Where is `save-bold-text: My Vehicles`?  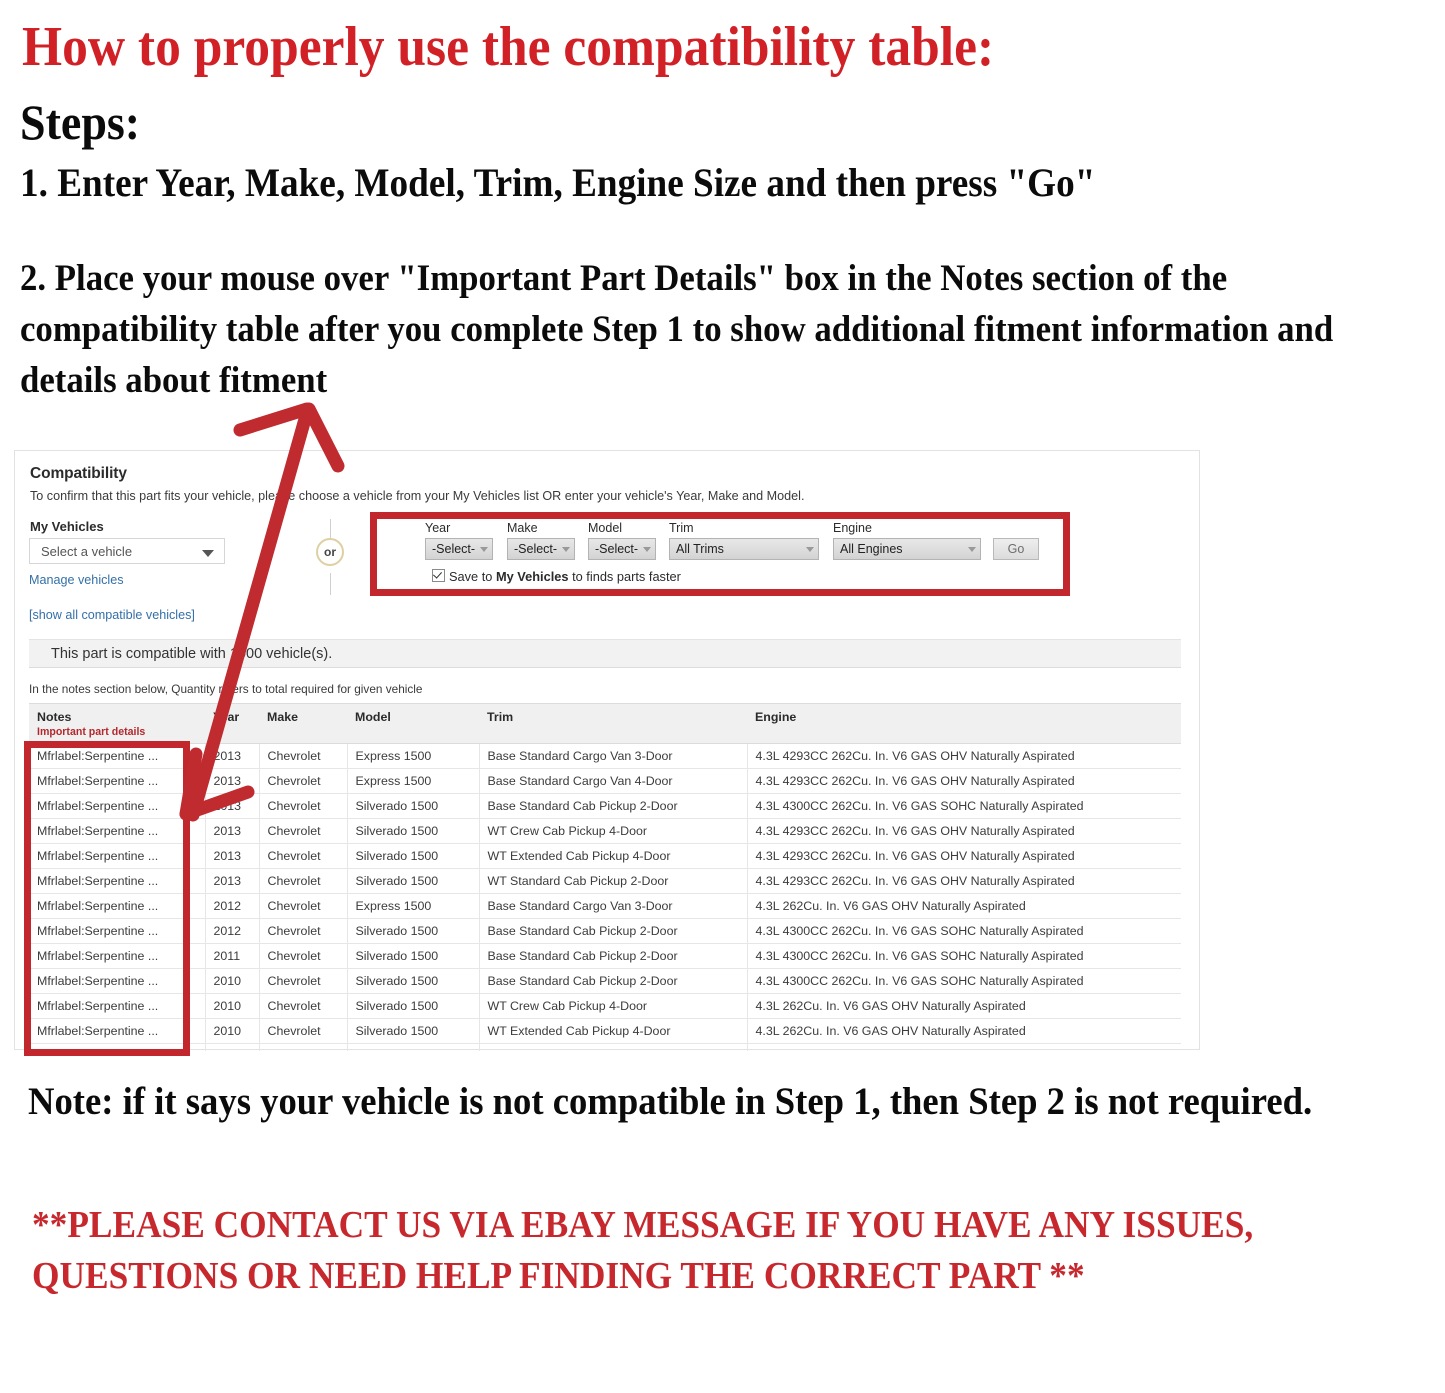
save-bold-text: My Vehicles is located at coordinates (532, 576).